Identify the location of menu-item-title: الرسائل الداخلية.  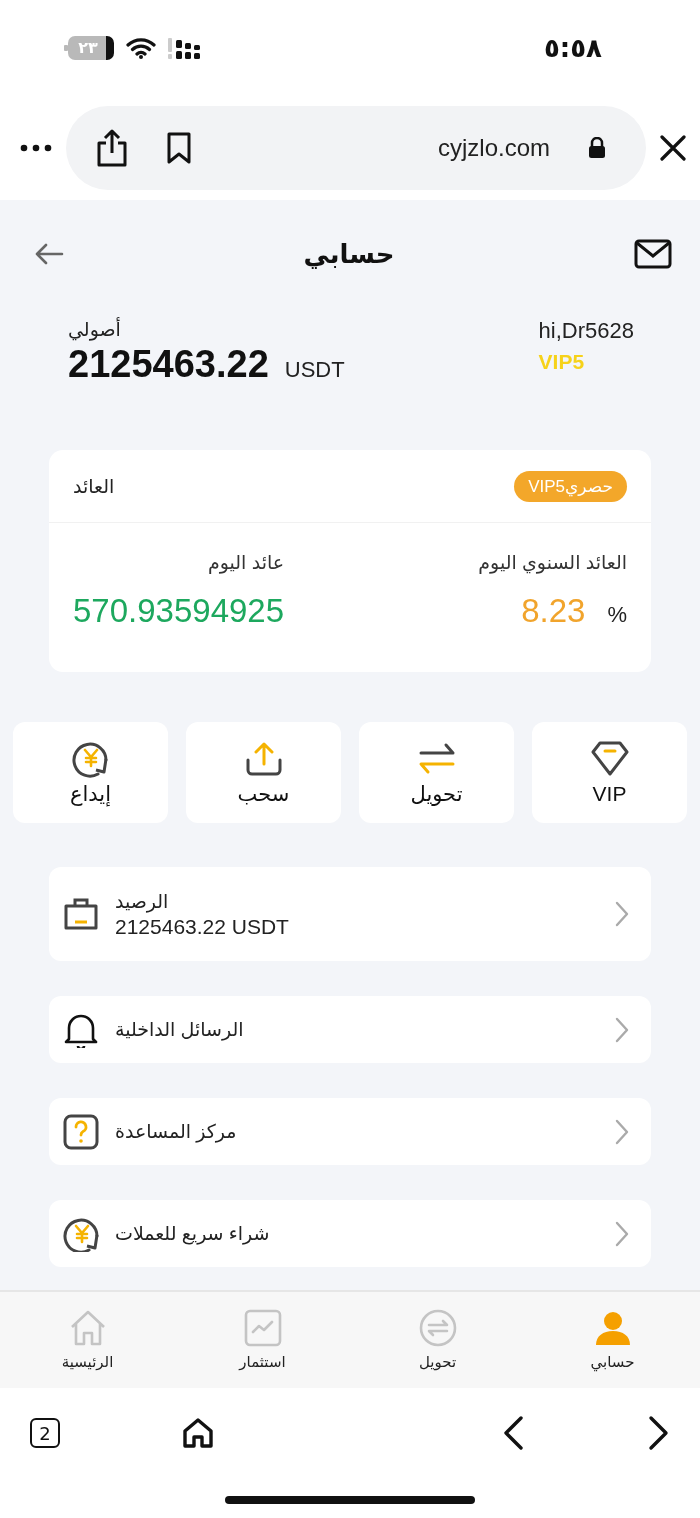
(179, 1029).